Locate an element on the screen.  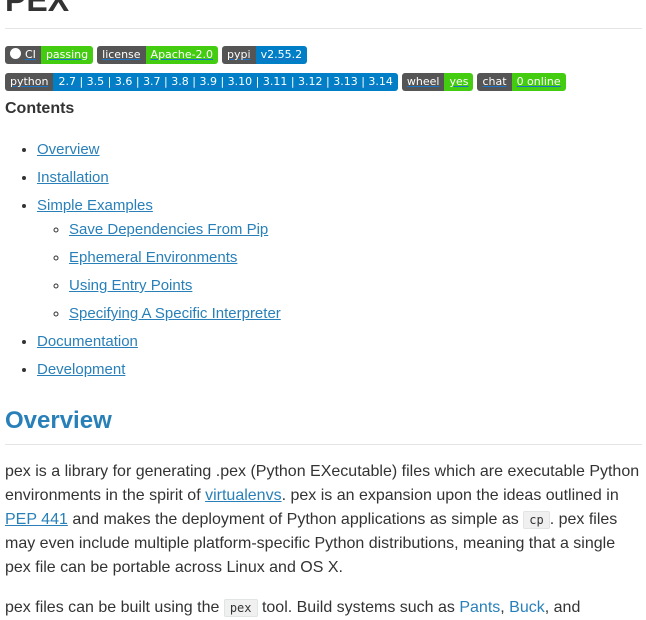
list-item: Specifying A Specific Interpreter is located at coordinates (175, 318).